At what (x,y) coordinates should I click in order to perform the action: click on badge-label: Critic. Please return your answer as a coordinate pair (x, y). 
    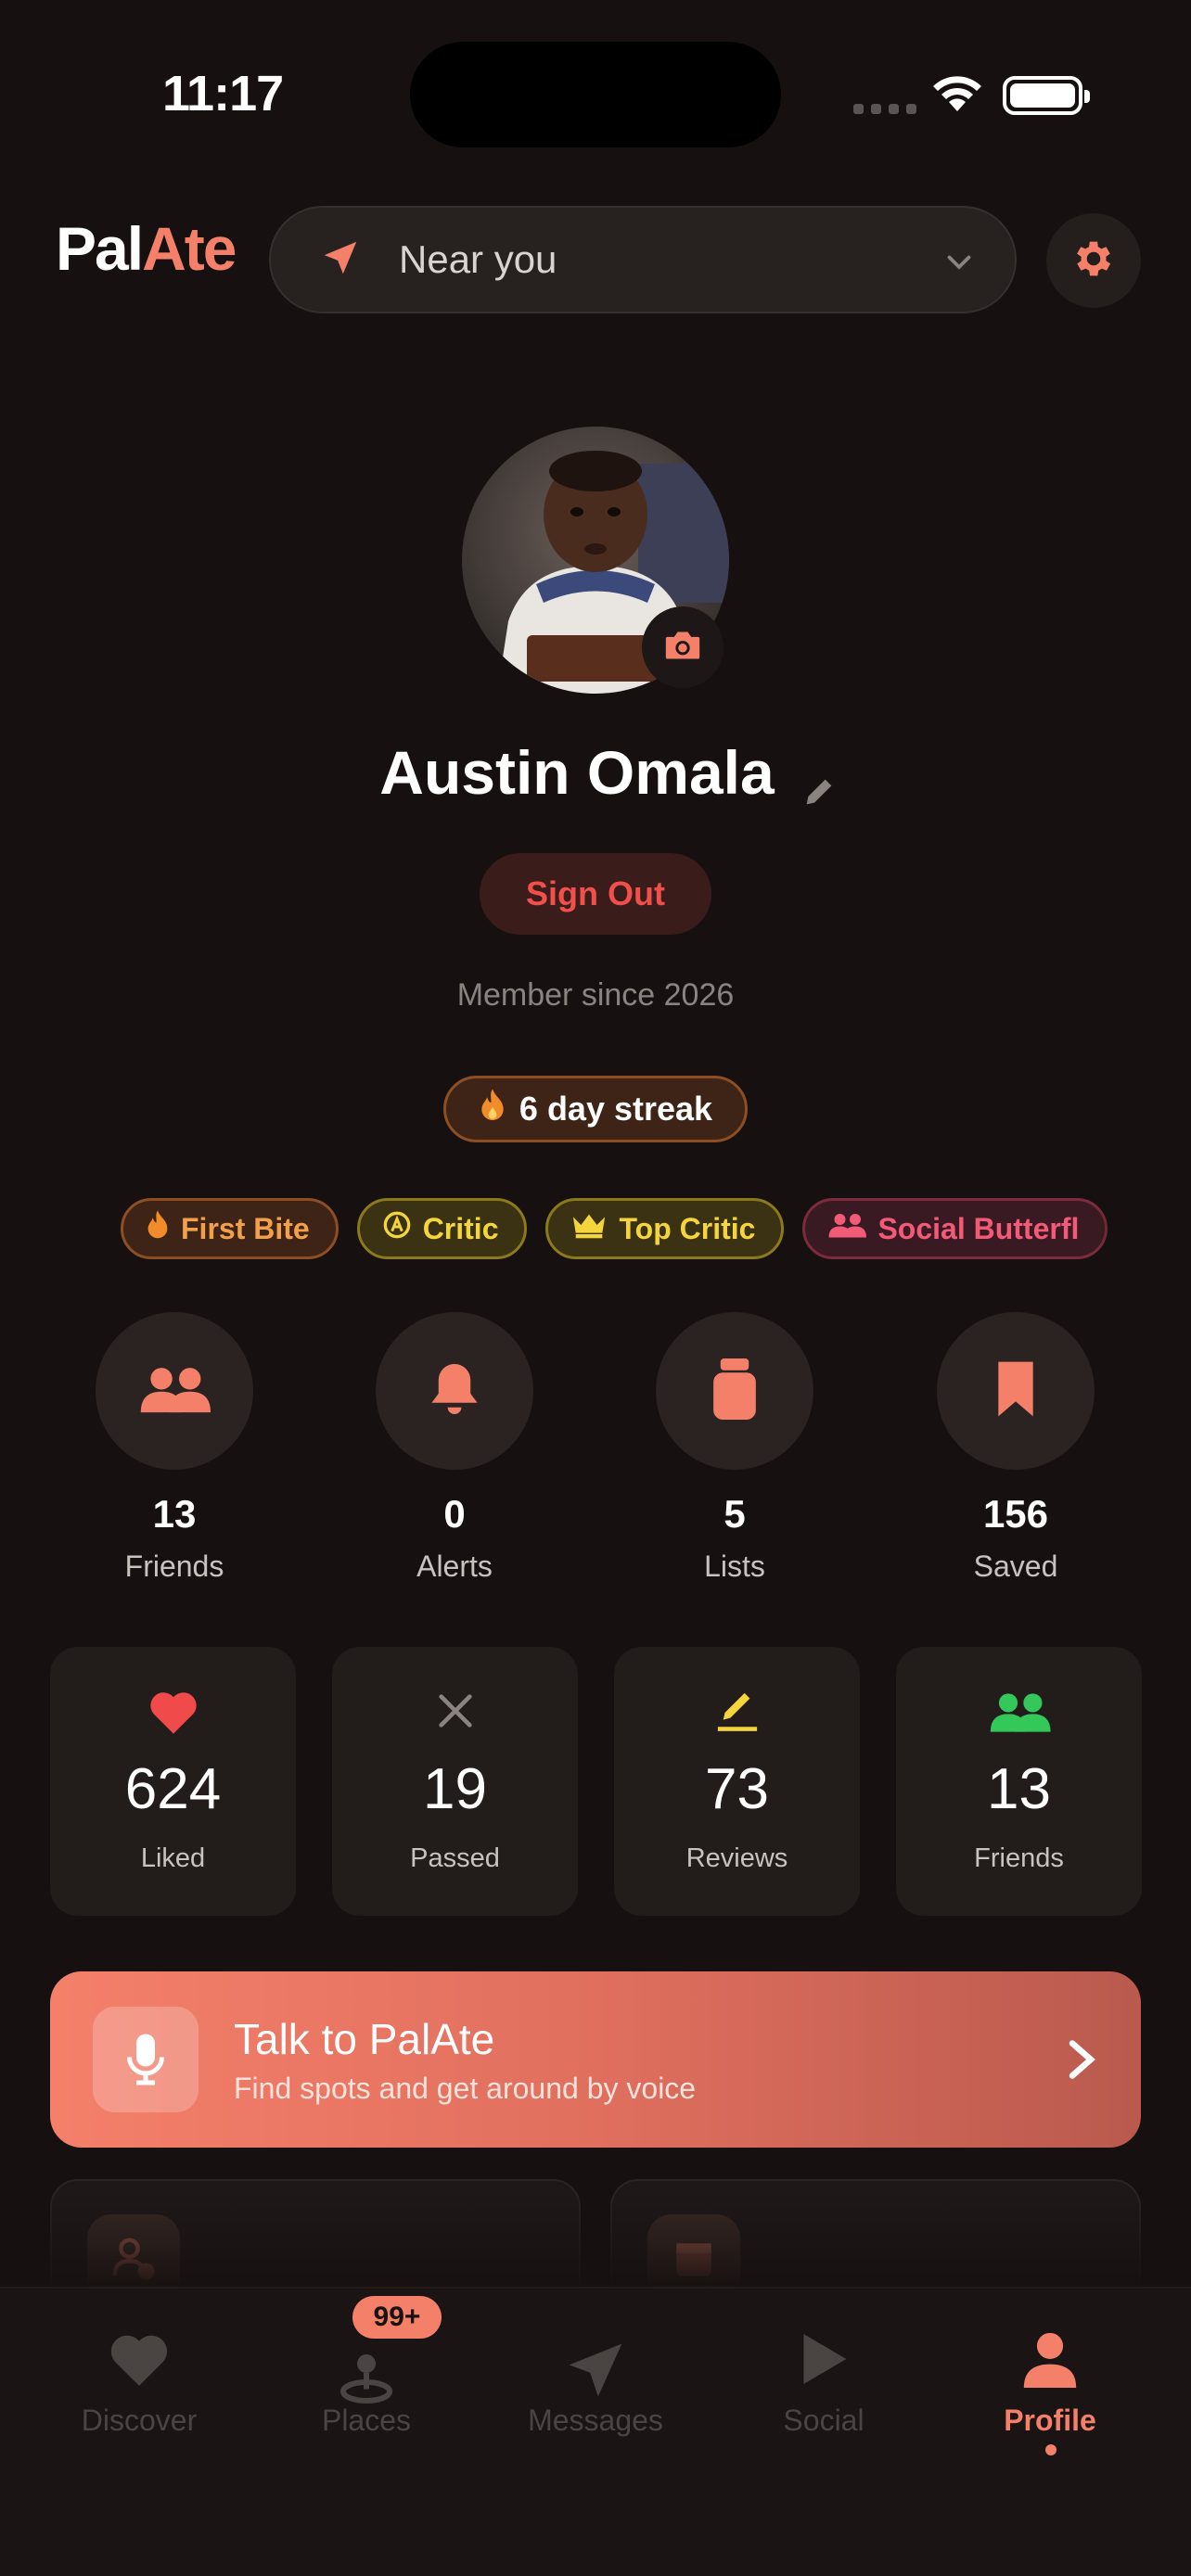
    Looking at the image, I should click on (460, 1228).